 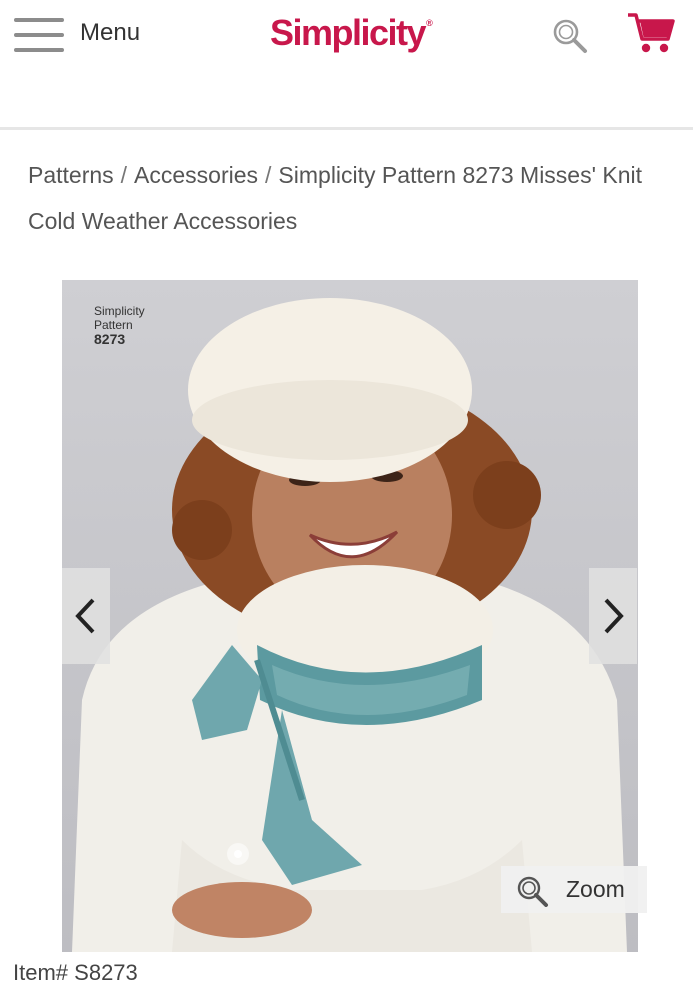 What do you see at coordinates (110, 33) in the screenshot?
I see `menu-label: Menu` at bounding box center [110, 33].